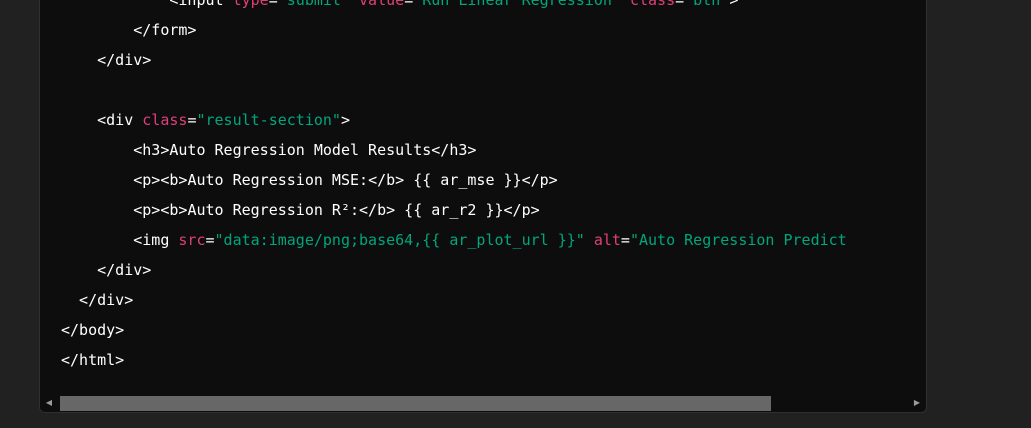 The height and width of the screenshot is (428, 1031). Describe the element at coordinates (192, 240) in the screenshot. I see `code-token-attr: src` at that location.